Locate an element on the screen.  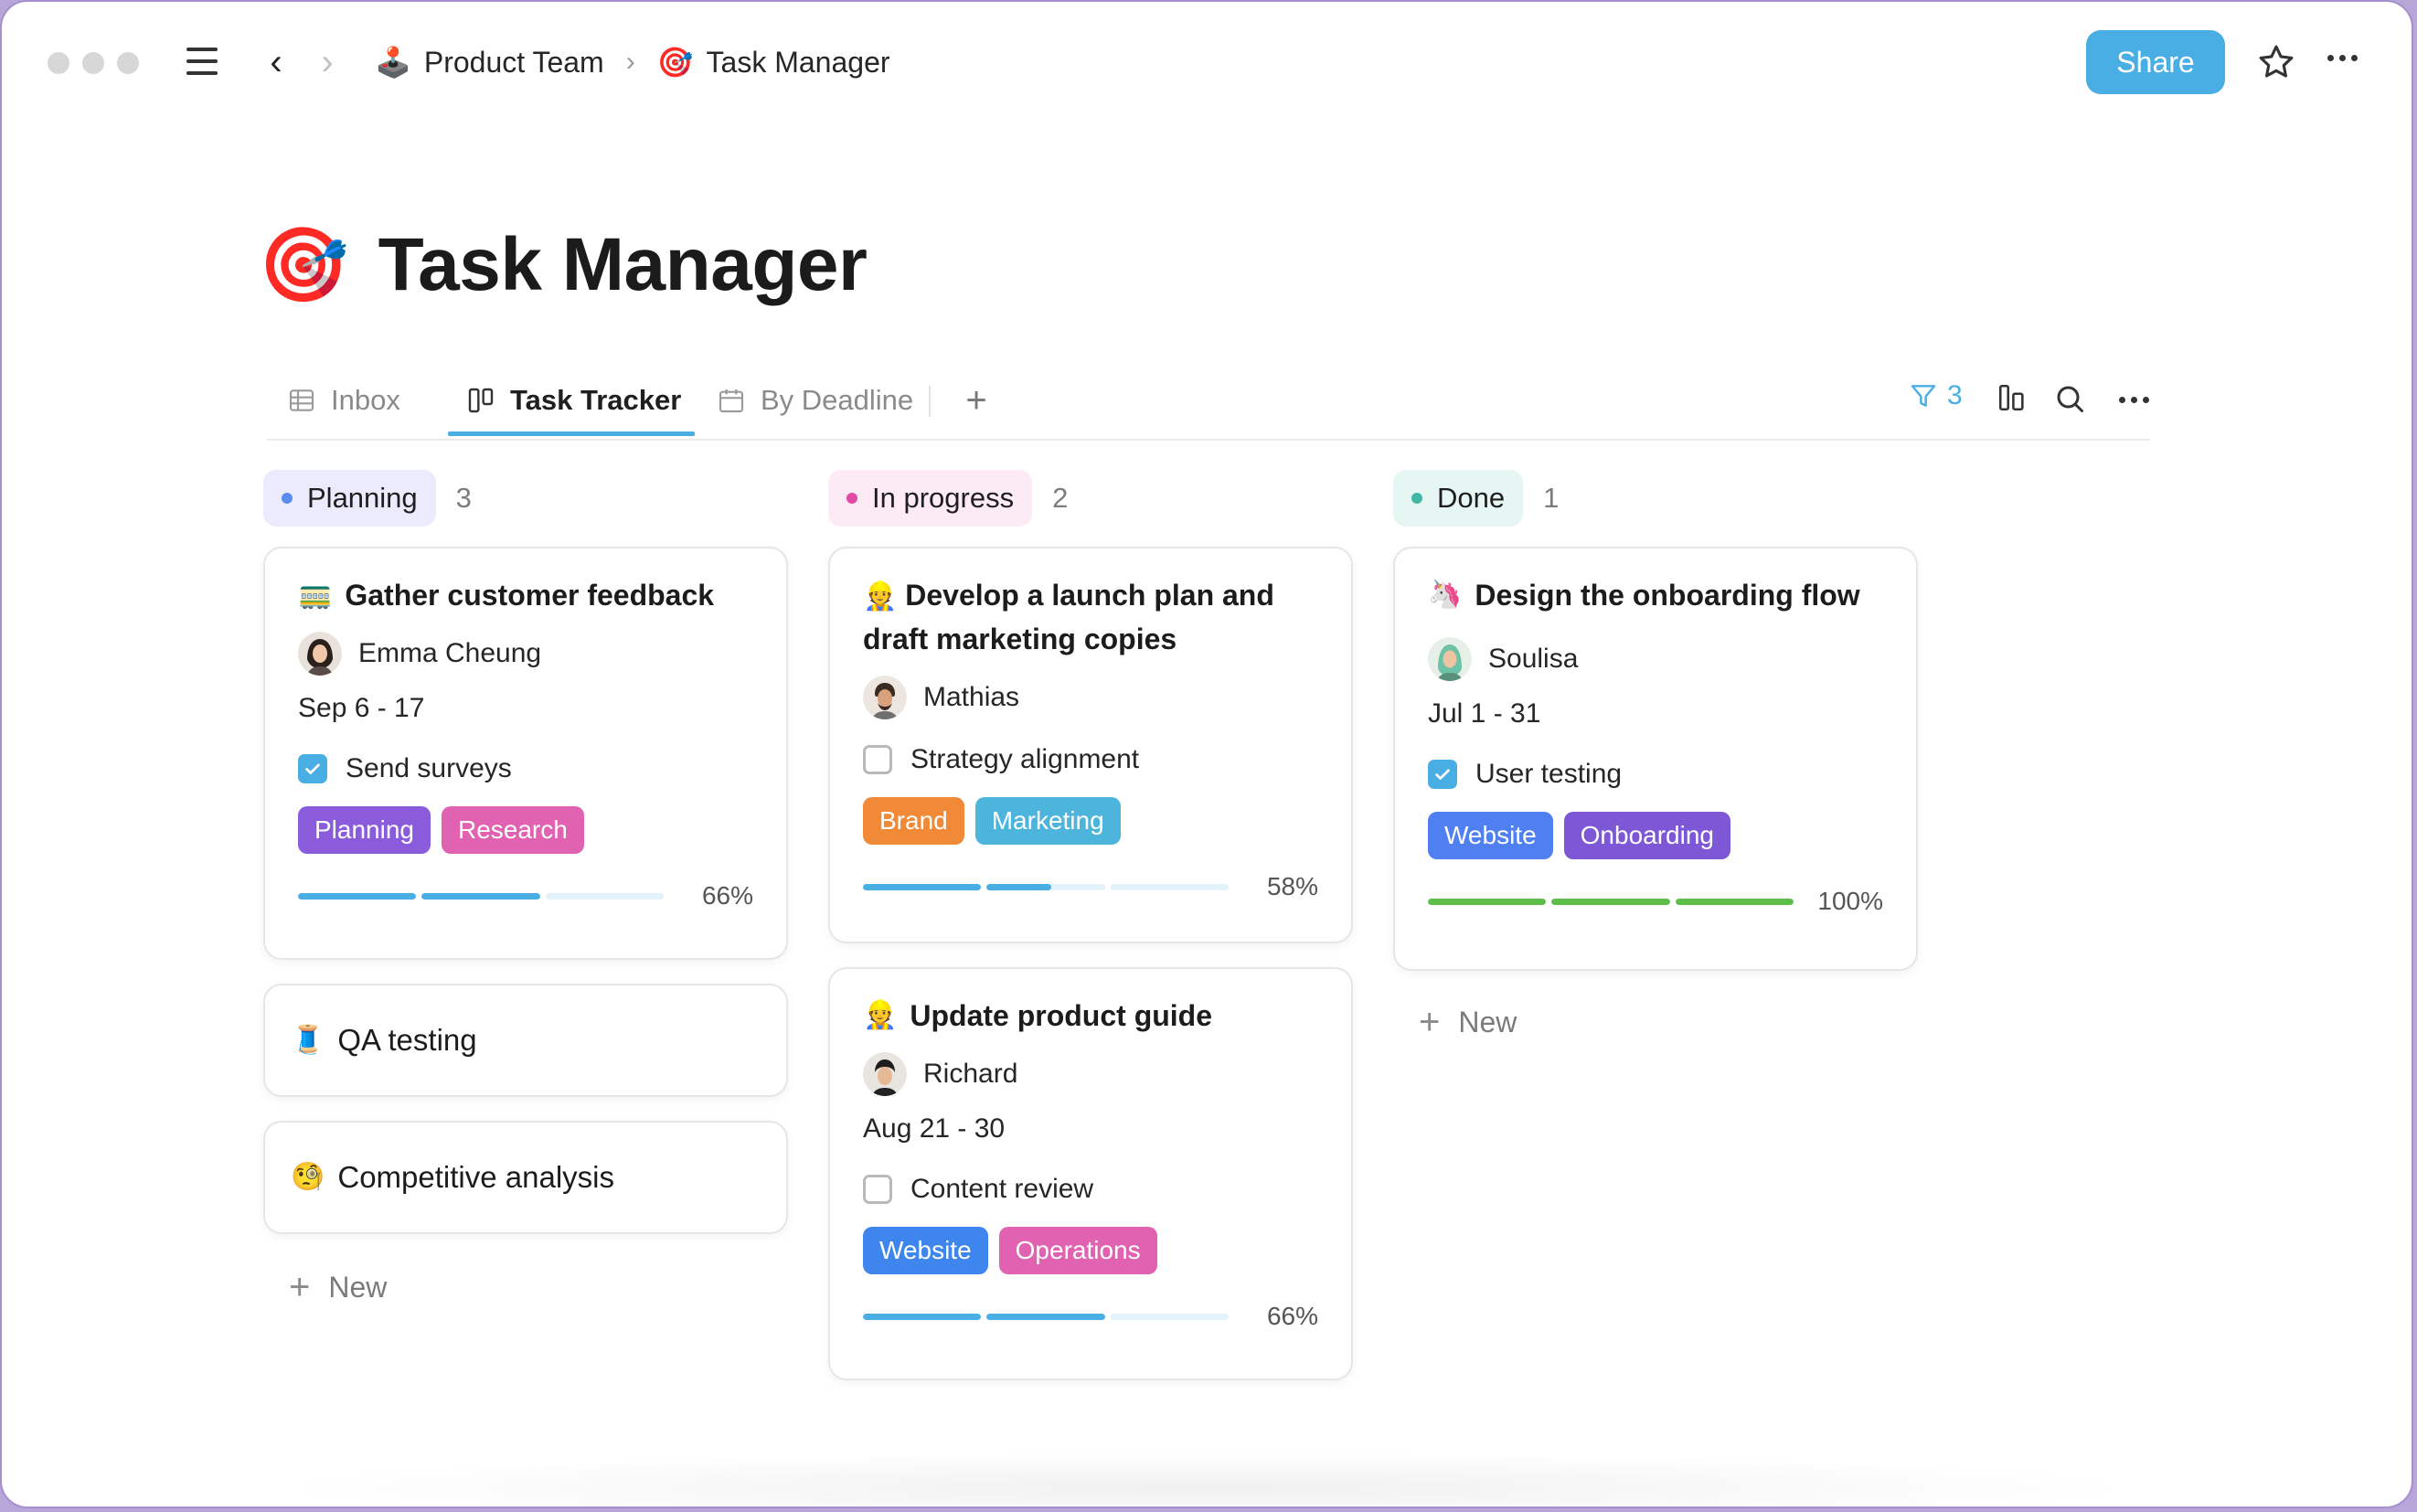
column-count: 1 is located at coordinates (1551, 498).